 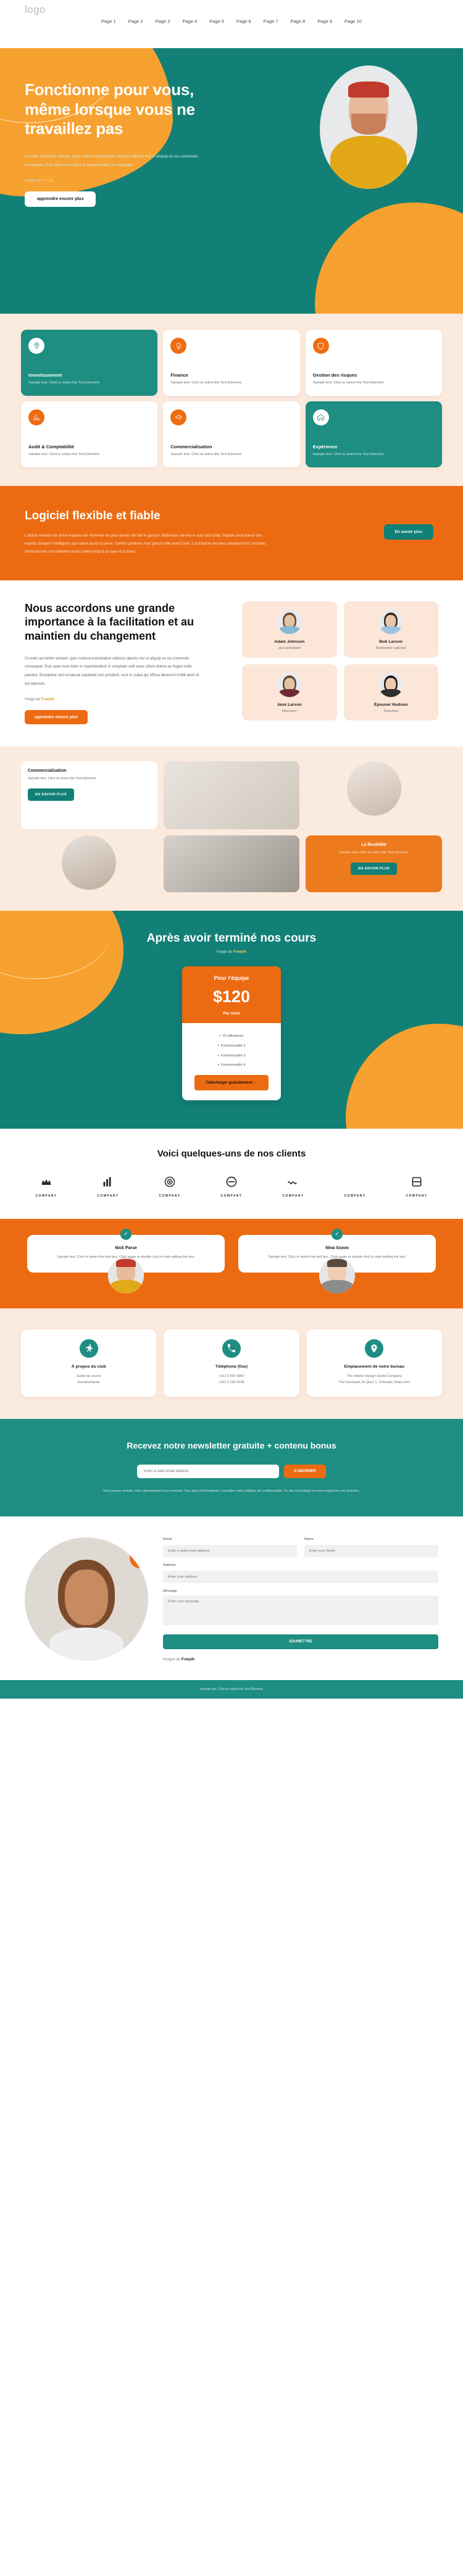 I want to click on hero-portrait, so click(x=368, y=127).